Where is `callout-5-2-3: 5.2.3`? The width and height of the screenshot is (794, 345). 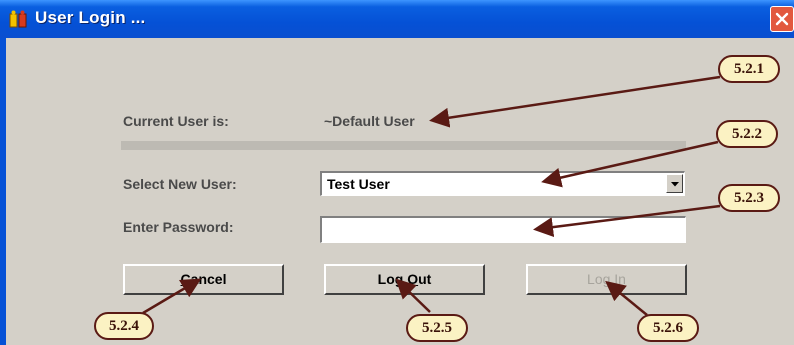
callout-5-2-3: 5.2.3 is located at coordinates (749, 198).